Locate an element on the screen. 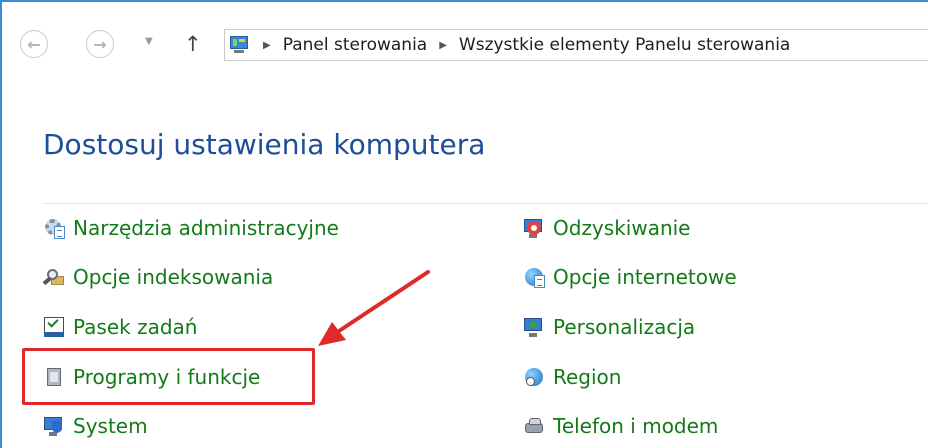 The width and height of the screenshot is (928, 448). item-label: Odzyskiwanie is located at coordinates (621, 228).